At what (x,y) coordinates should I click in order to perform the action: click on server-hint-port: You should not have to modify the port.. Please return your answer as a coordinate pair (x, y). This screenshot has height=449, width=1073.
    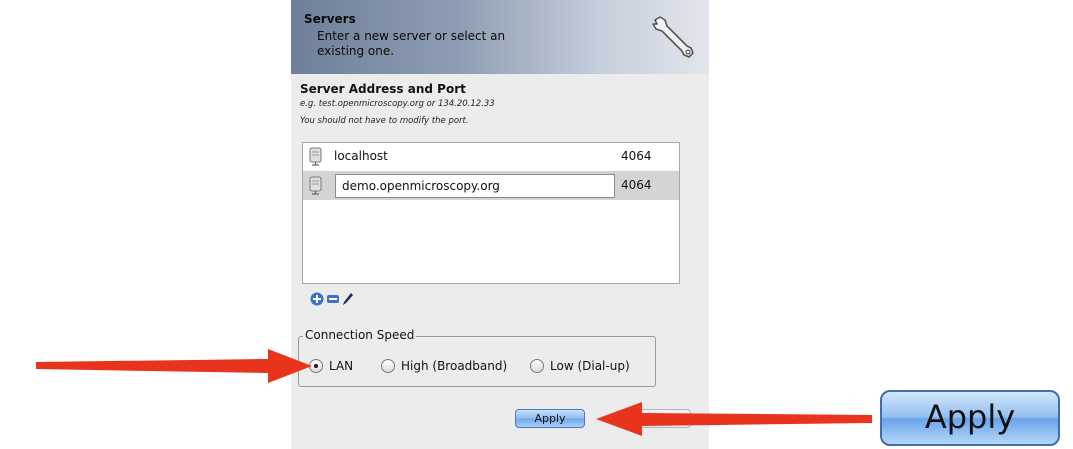
    Looking at the image, I should click on (384, 121).